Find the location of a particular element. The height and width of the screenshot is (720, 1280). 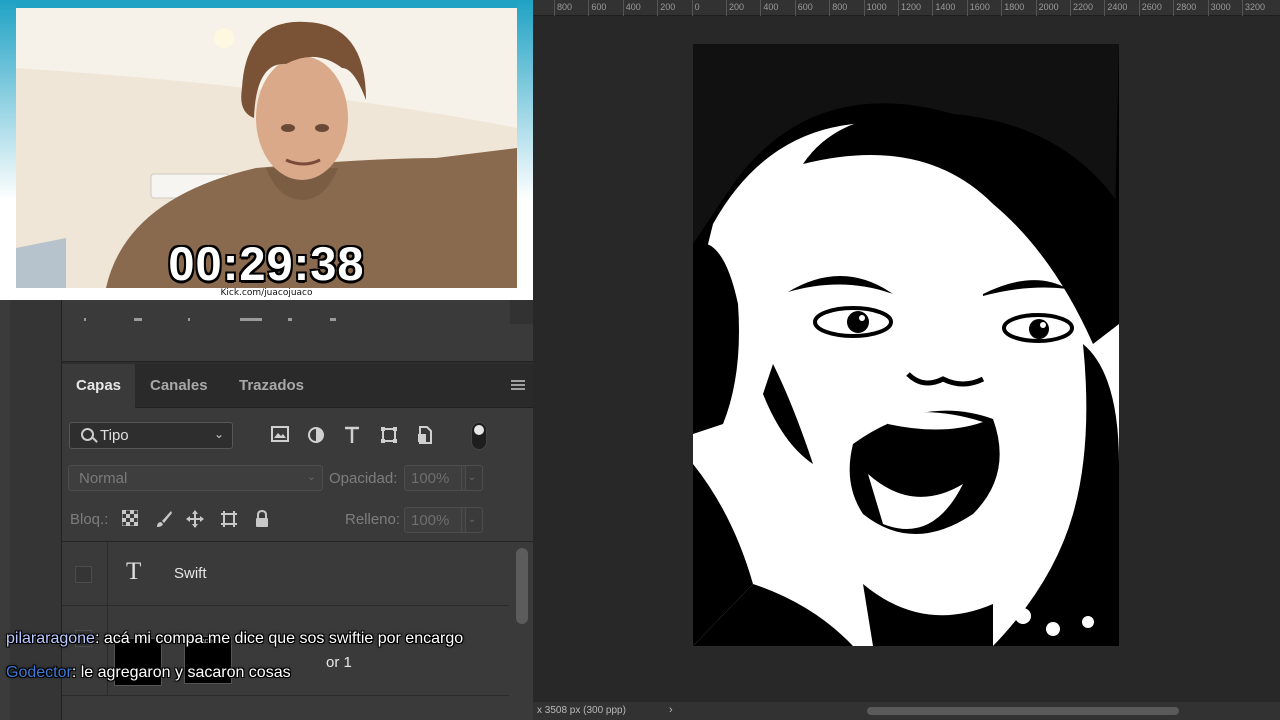

ruler-tick-label: 600 is located at coordinates (805, 7).